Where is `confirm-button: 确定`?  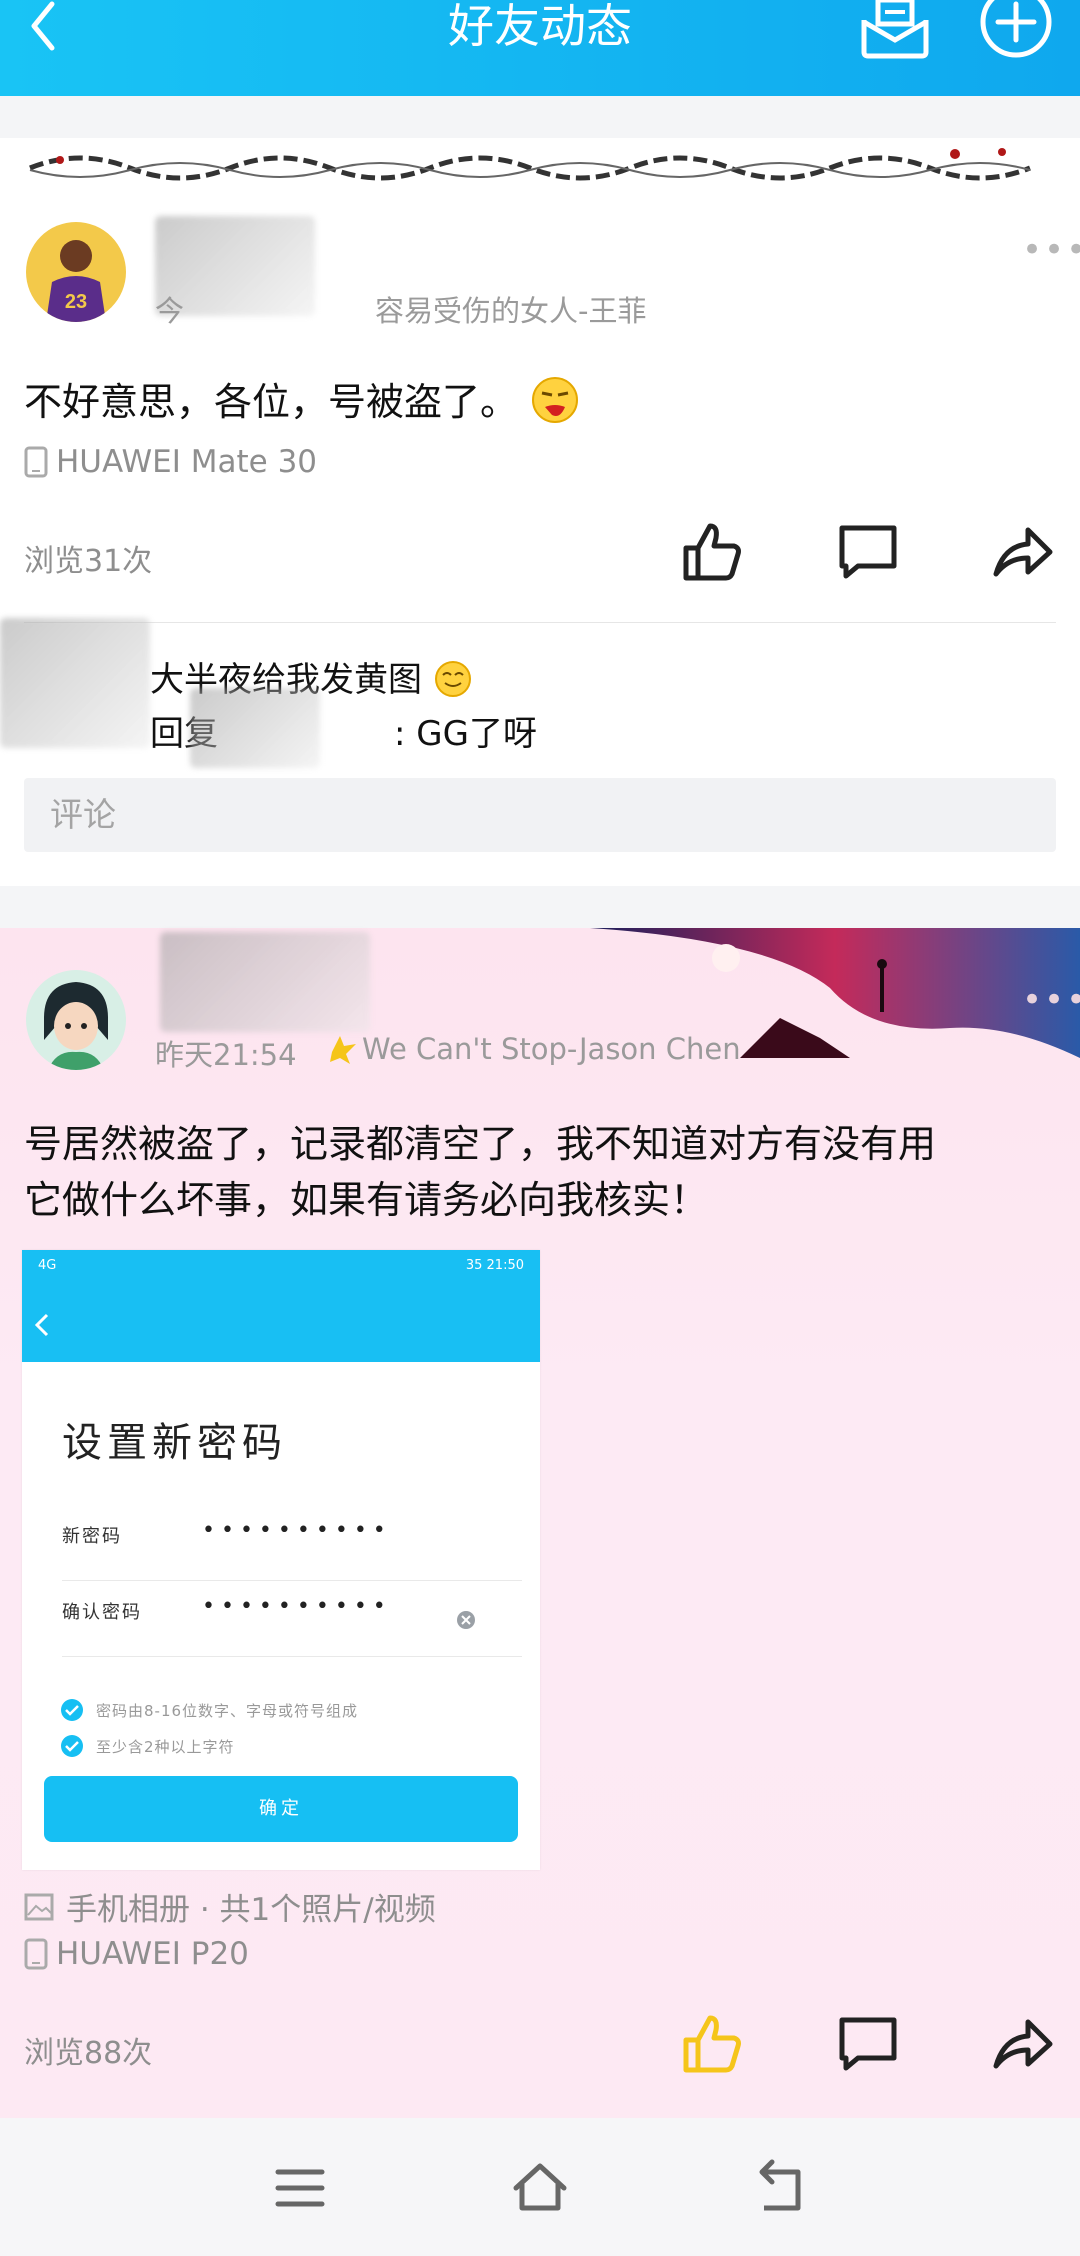 confirm-button: 确定 is located at coordinates (281, 1809).